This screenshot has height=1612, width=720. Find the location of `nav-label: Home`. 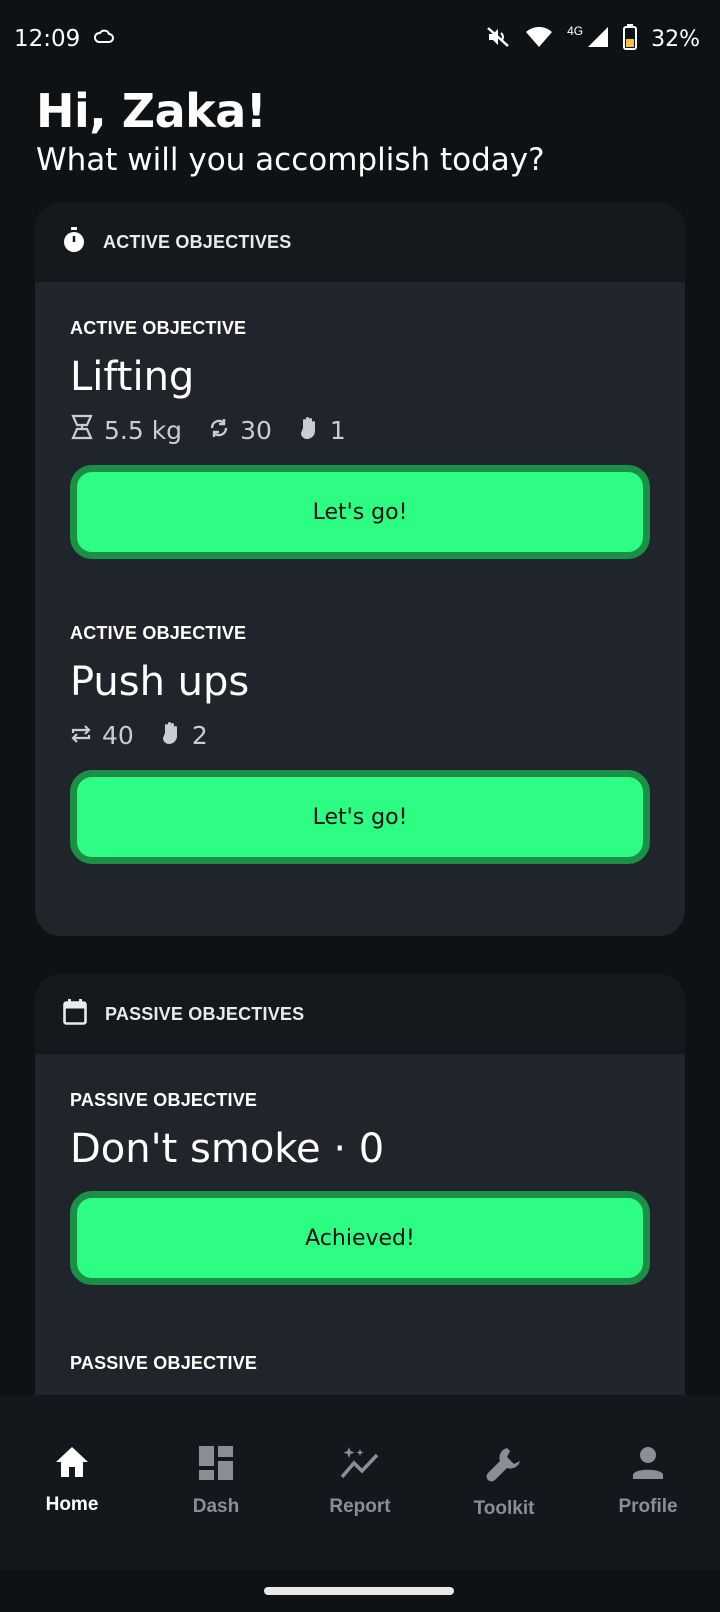

nav-label: Home is located at coordinates (72, 1504).